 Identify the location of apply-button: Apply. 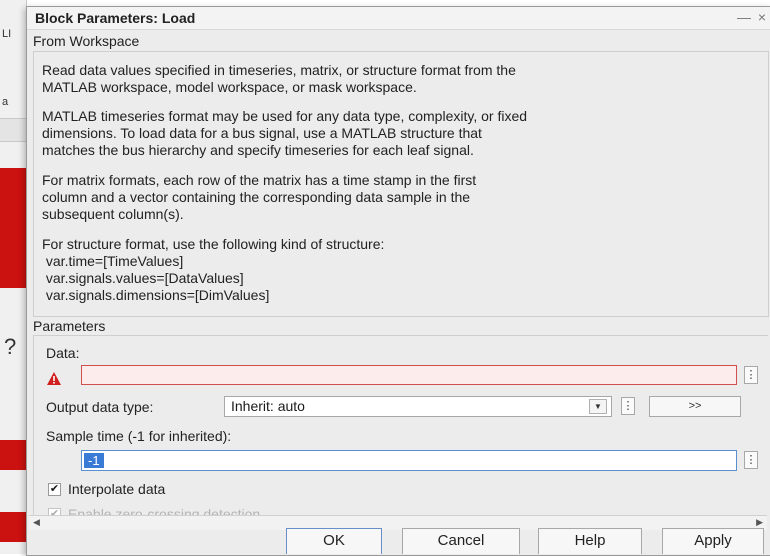
(713, 541).